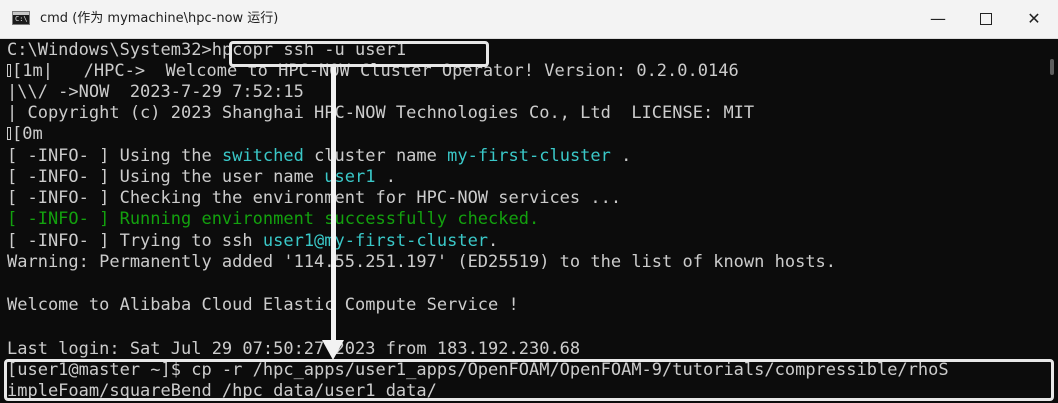 Image resolution: width=1058 pixels, height=403 pixels. I want to click on log-text: cluster name, so click(375, 156).